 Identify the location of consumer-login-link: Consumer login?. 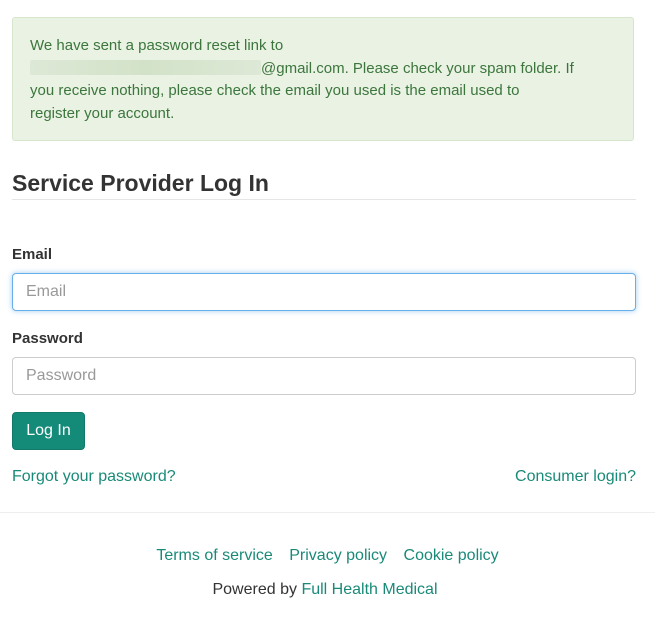
(575, 477).